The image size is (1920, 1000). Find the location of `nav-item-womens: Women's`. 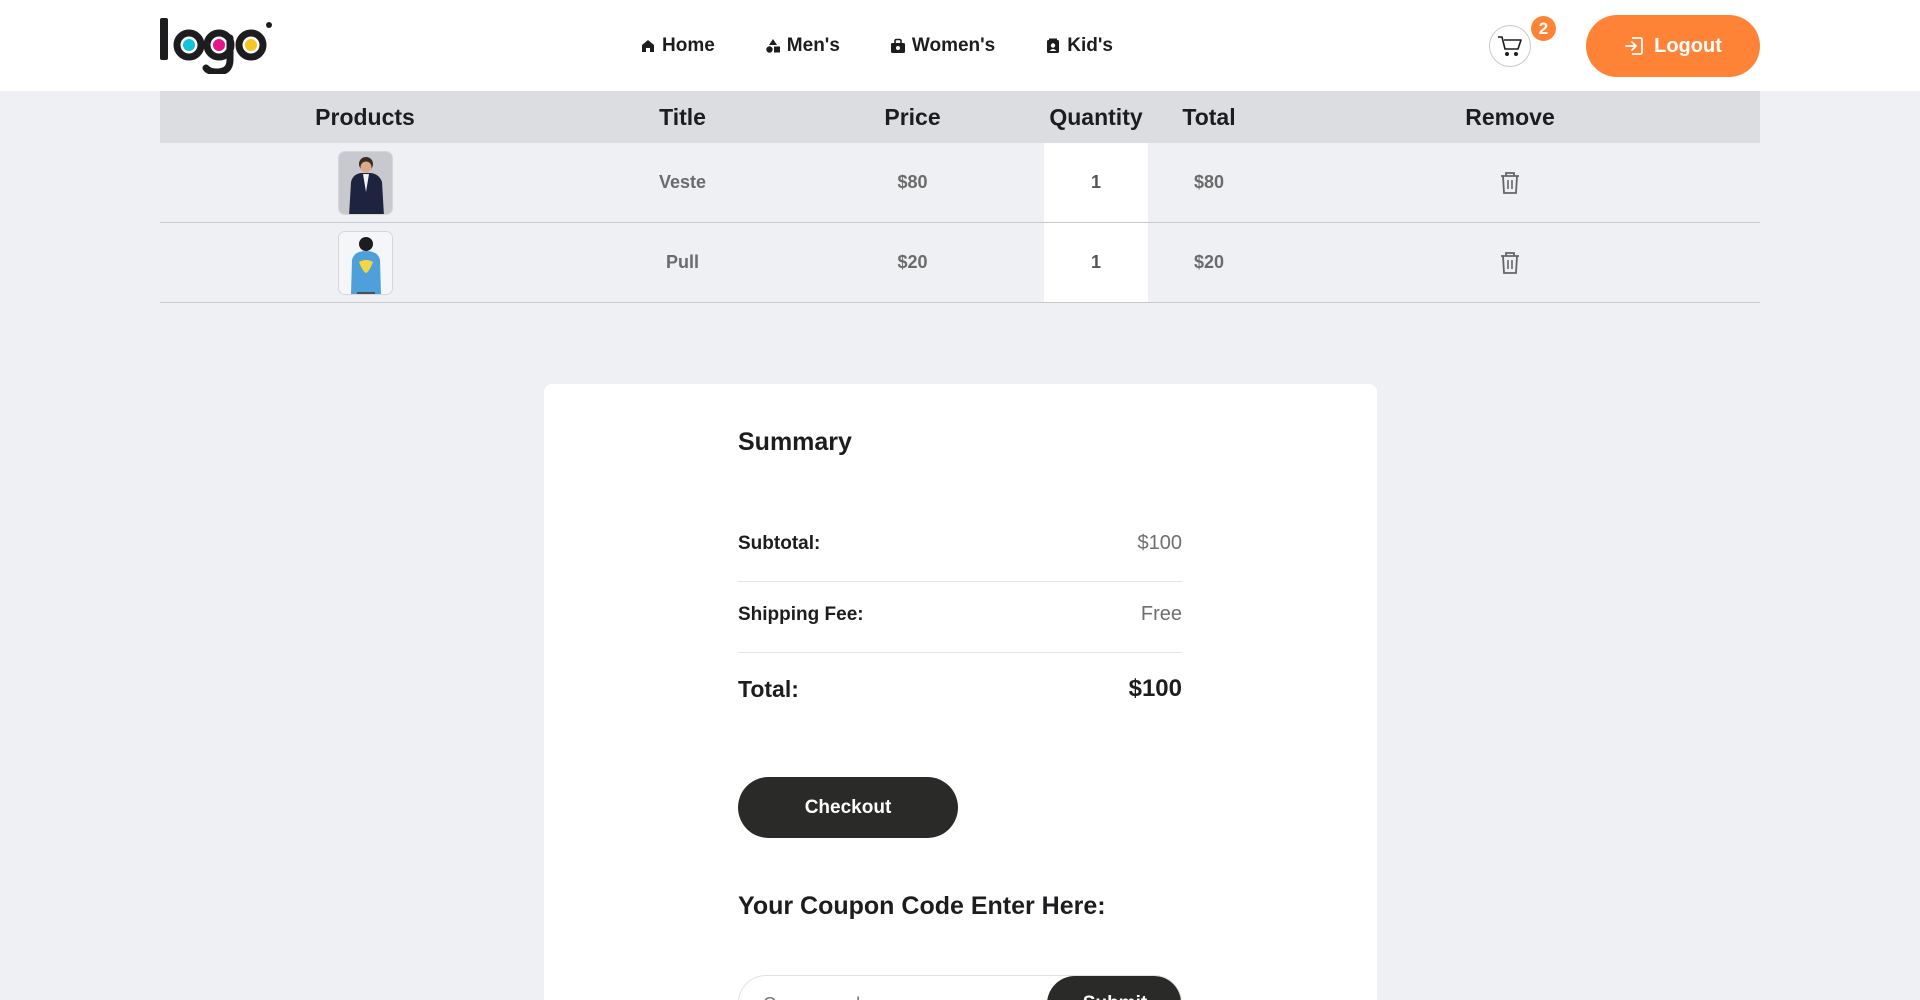

nav-item-womens: Women's is located at coordinates (942, 46).